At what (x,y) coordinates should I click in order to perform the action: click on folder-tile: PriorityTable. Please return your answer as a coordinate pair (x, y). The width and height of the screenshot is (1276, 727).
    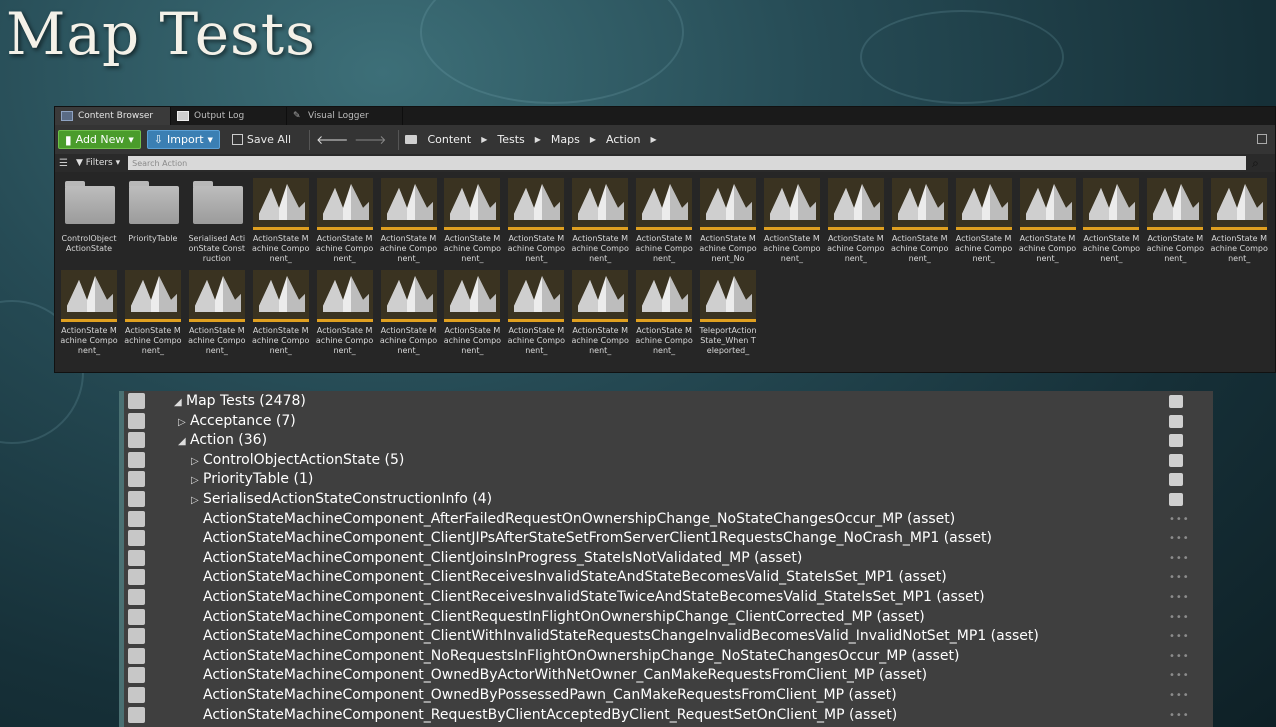
    Looking at the image, I should click on (153, 221).